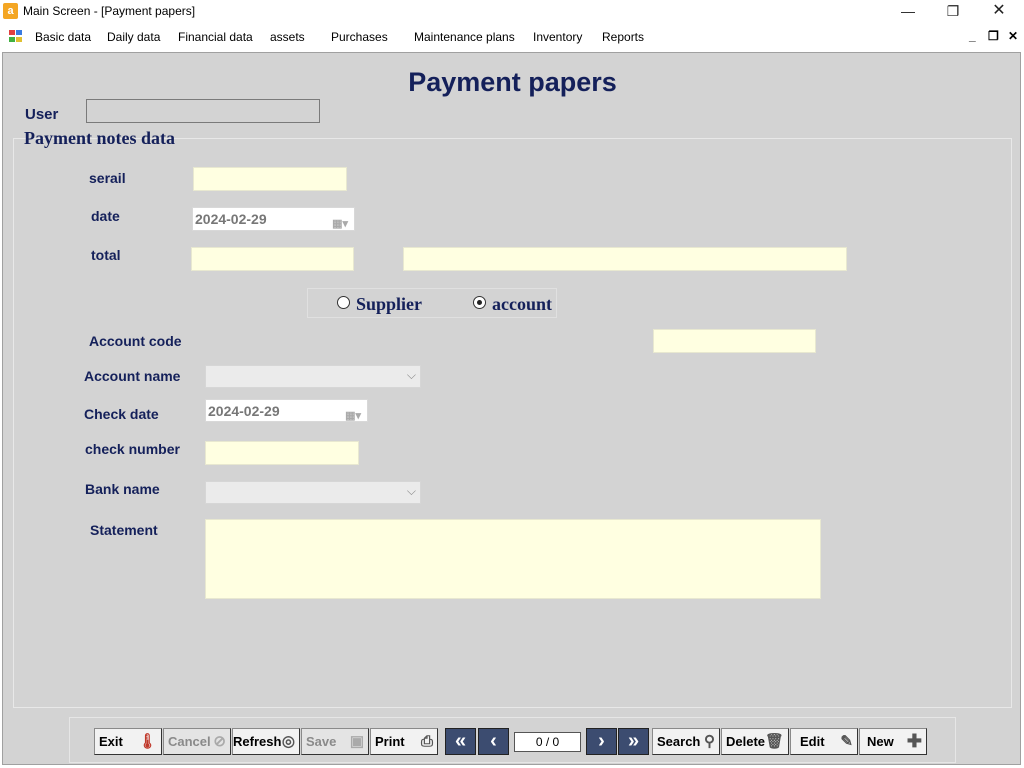 The height and width of the screenshot is (768, 1024). What do you see at coordinates (106, 255) in the screenshot?
I see `total-label: total` at bounding box center [106, 255].